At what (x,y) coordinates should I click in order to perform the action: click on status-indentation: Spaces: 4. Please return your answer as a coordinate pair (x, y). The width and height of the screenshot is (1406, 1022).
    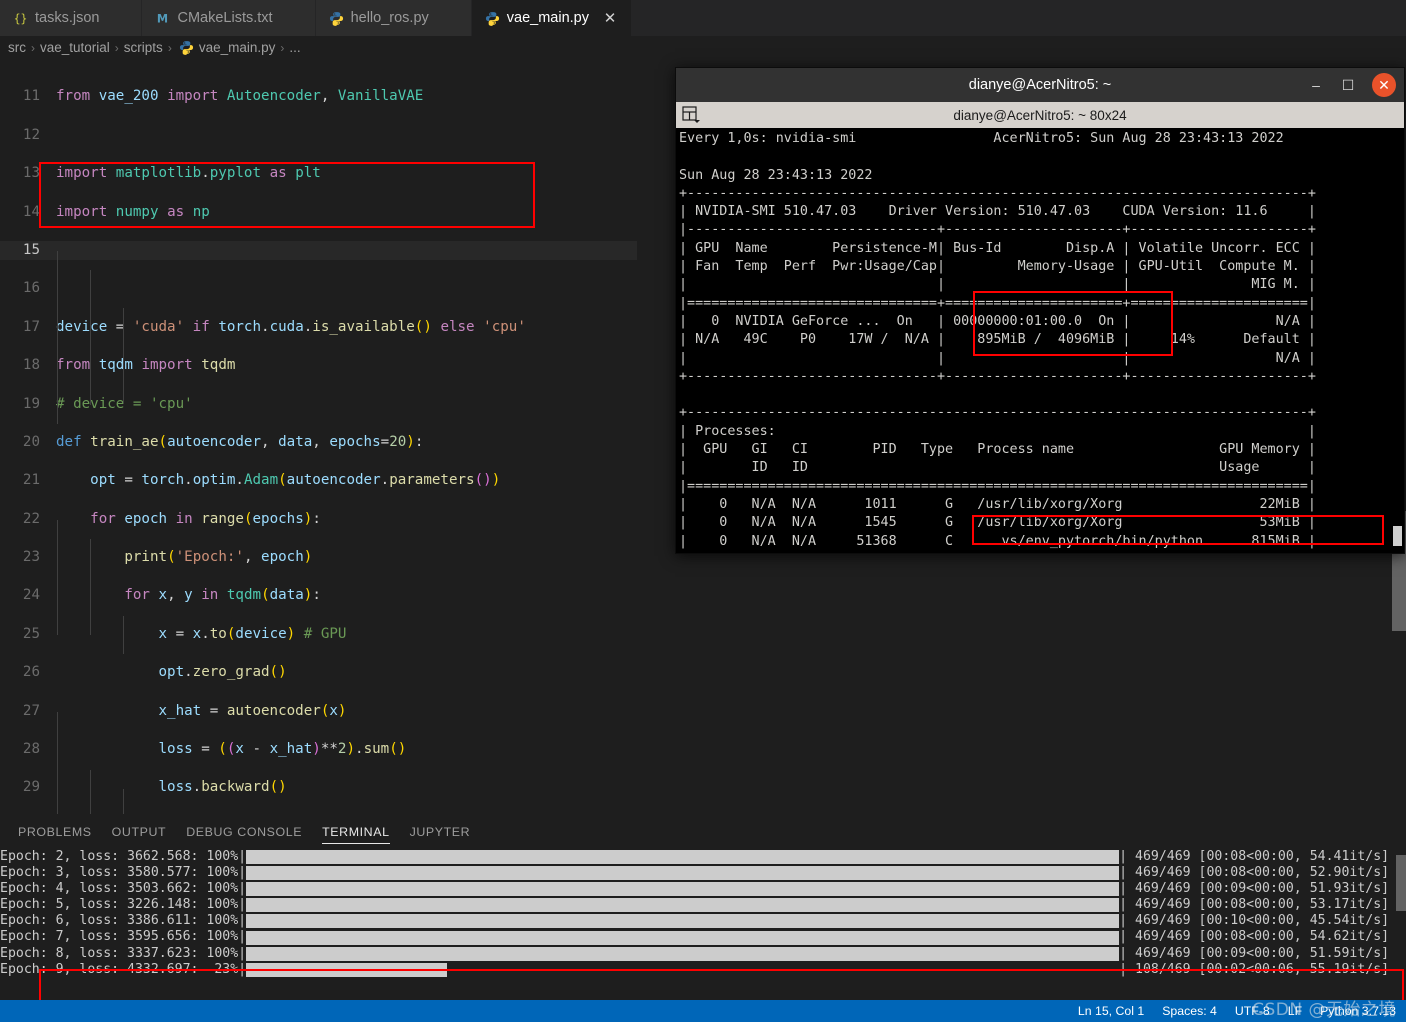
    Looking at the image, I should click on (1189, 1011).